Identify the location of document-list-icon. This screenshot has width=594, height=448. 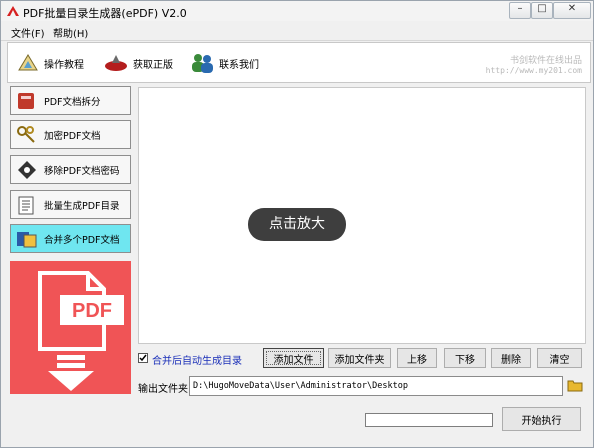
(26, 205).